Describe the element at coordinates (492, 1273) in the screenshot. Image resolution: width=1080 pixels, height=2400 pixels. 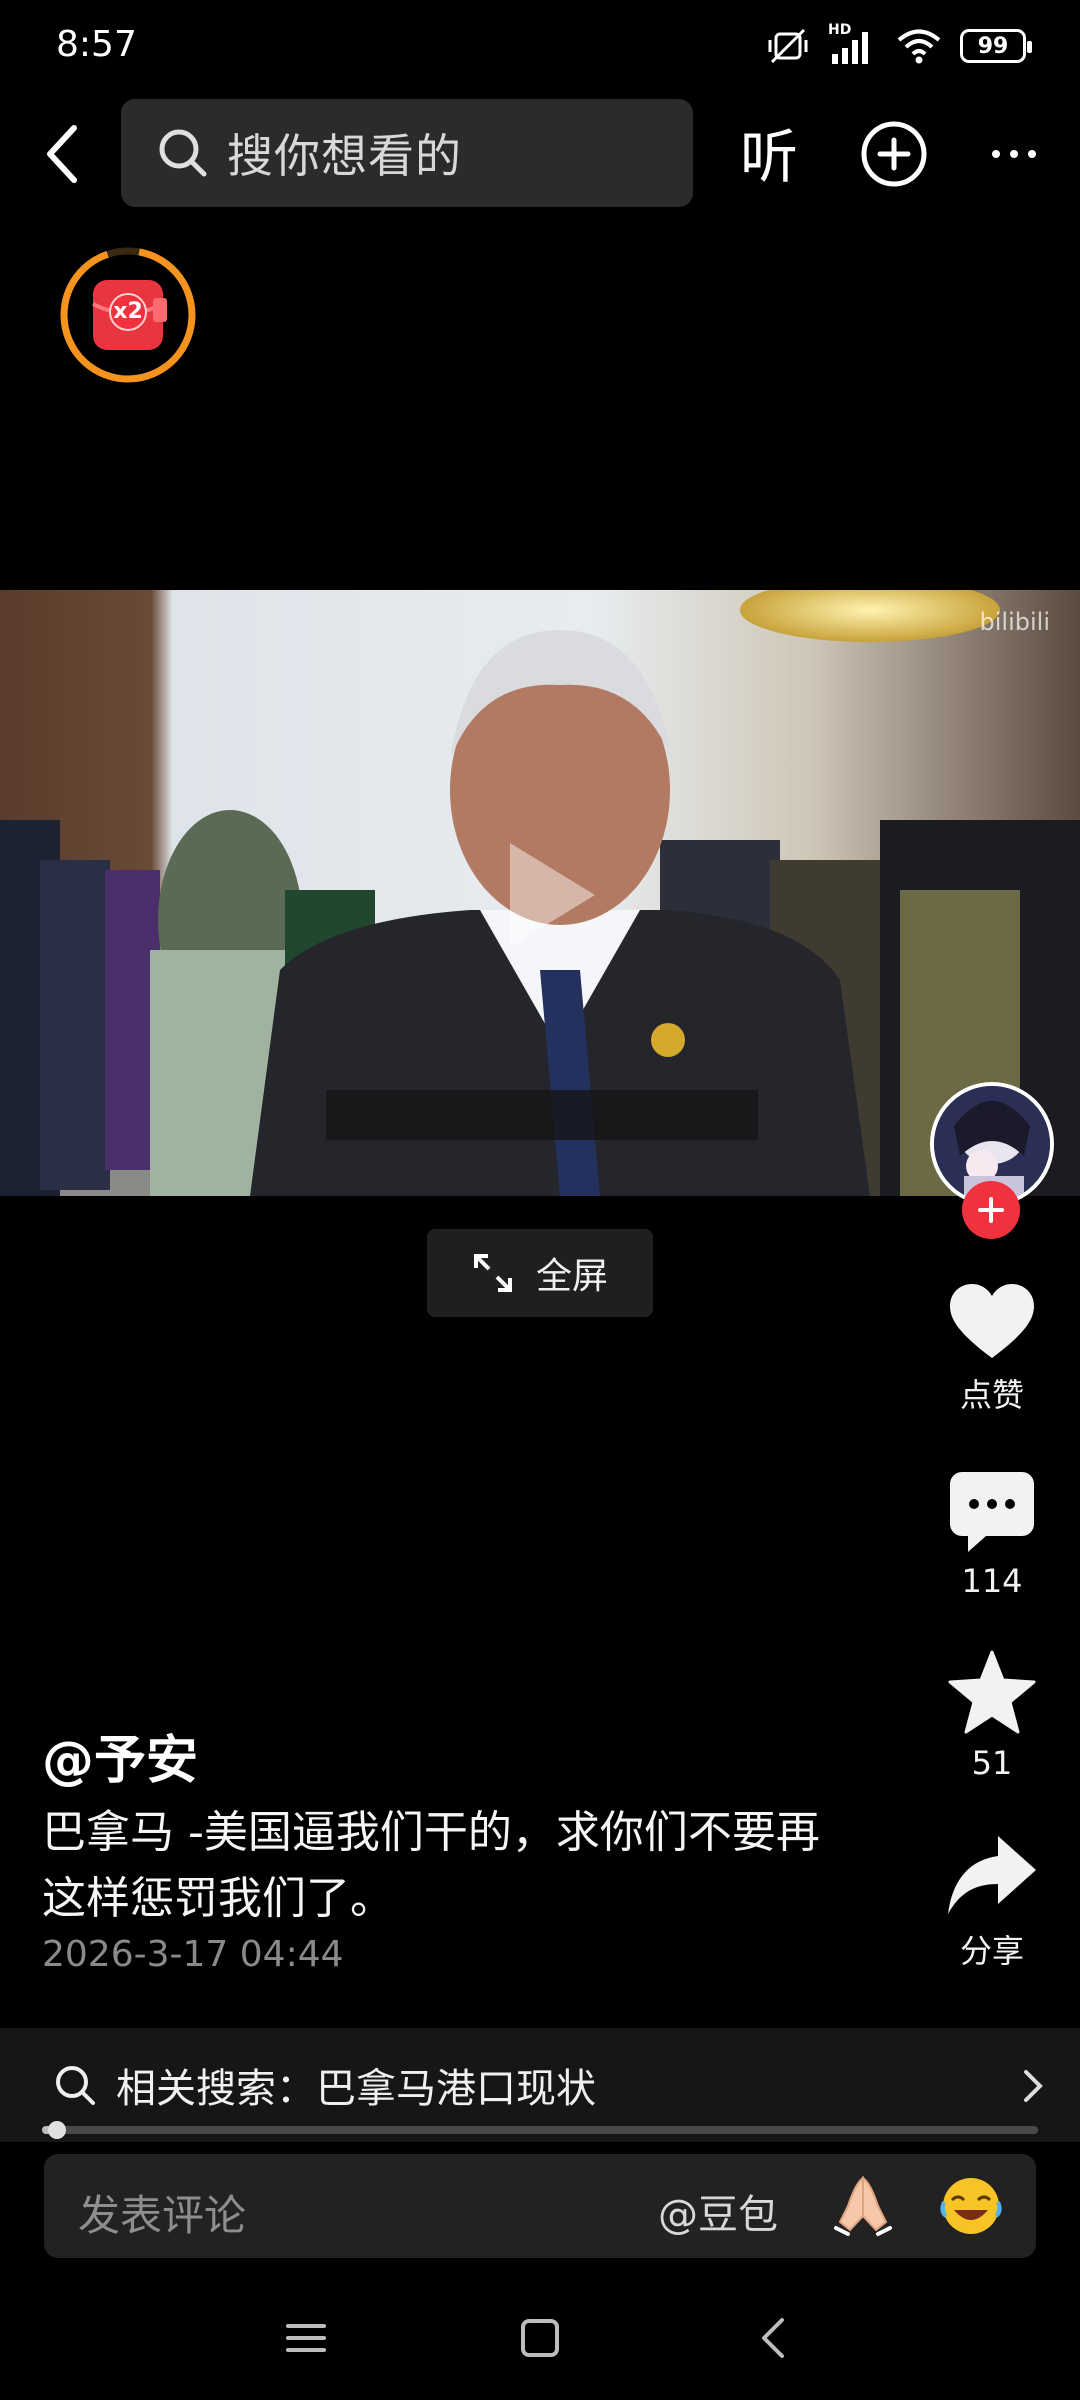
I see `expand-icon` at that location.